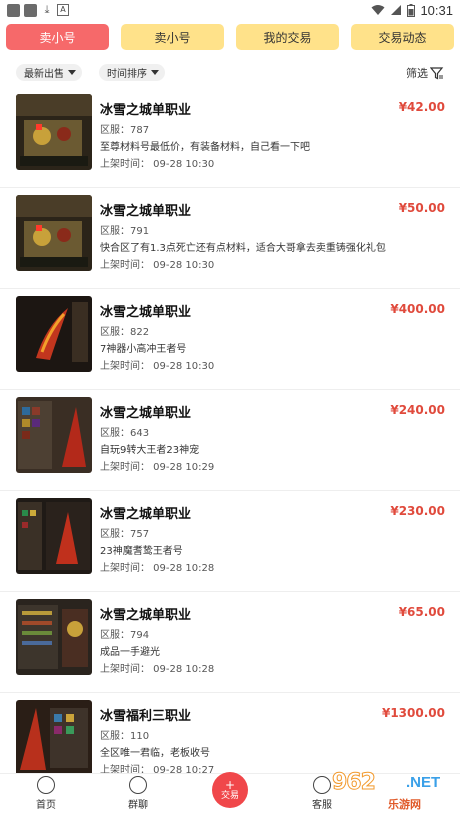 The width and height of the screenshot is (460, 817). Describe the element at coordinates (146, 716) in the screenshot. I see `listing-title: 冰雪福利三职业` at that location.